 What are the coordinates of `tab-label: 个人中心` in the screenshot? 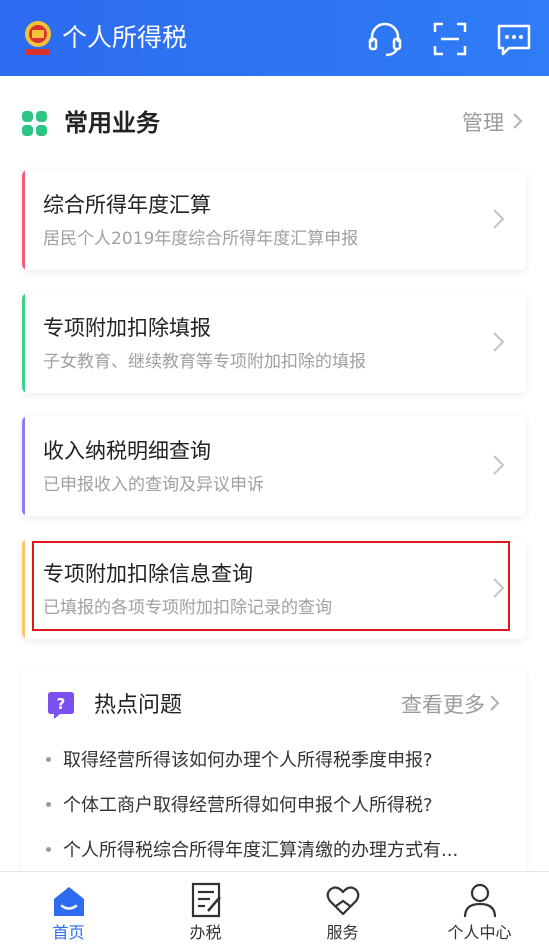 It's located at (479, 932).